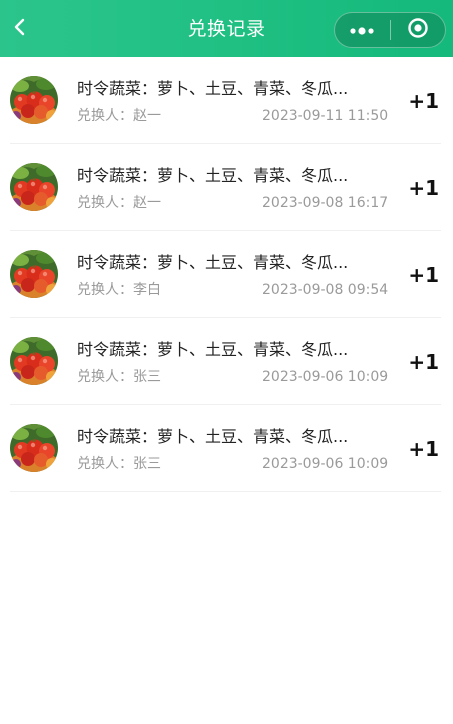 The height and width of the screenshot is (724, 453). I want to click on nav-bar: 兑换记录, so click(226, 28).